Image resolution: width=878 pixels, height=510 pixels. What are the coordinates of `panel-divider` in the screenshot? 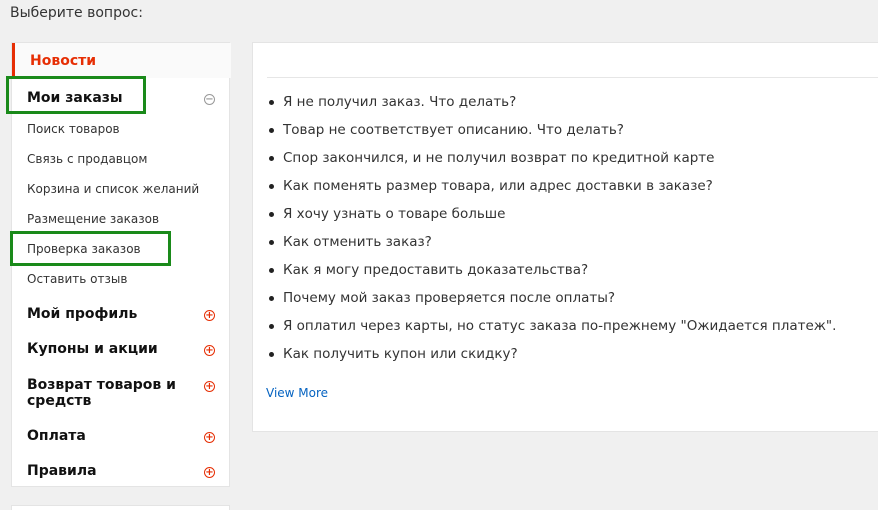 It's located at (572, 77).